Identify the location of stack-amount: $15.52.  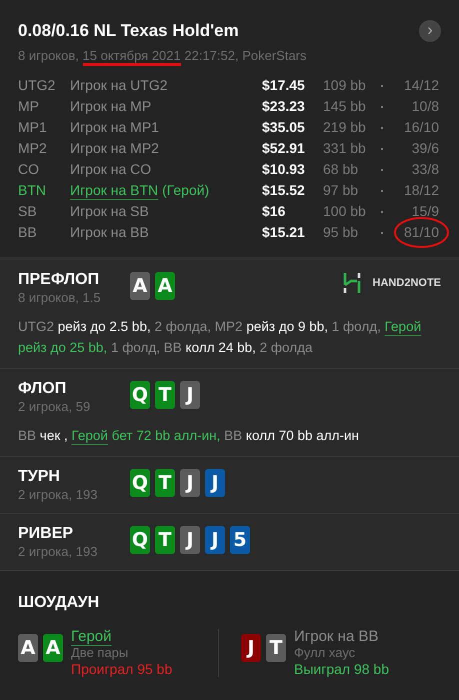
(284, 190).